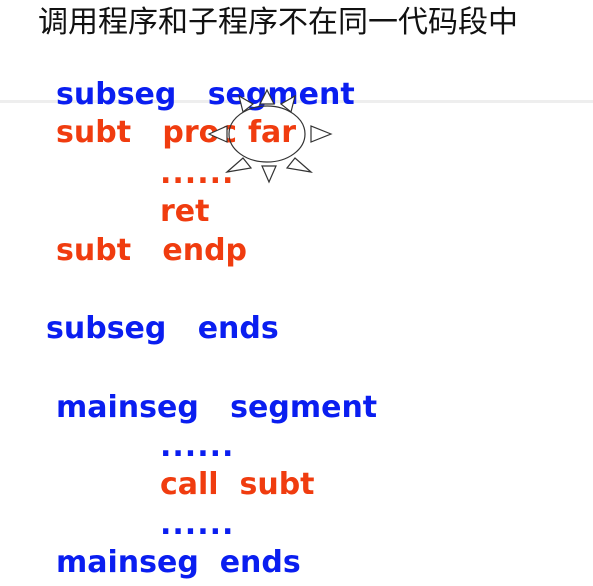  What do you see at coordinates (278, 22) in the screenshot?
I see `slide-title: 调用程序和子程序不在同一代码段中` at bounding box center [278, 22].